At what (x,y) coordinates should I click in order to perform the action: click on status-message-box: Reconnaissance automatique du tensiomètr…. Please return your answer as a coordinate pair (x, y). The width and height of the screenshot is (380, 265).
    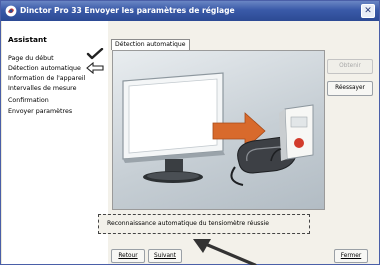
    Looking at the image, I should click on (204, 224).